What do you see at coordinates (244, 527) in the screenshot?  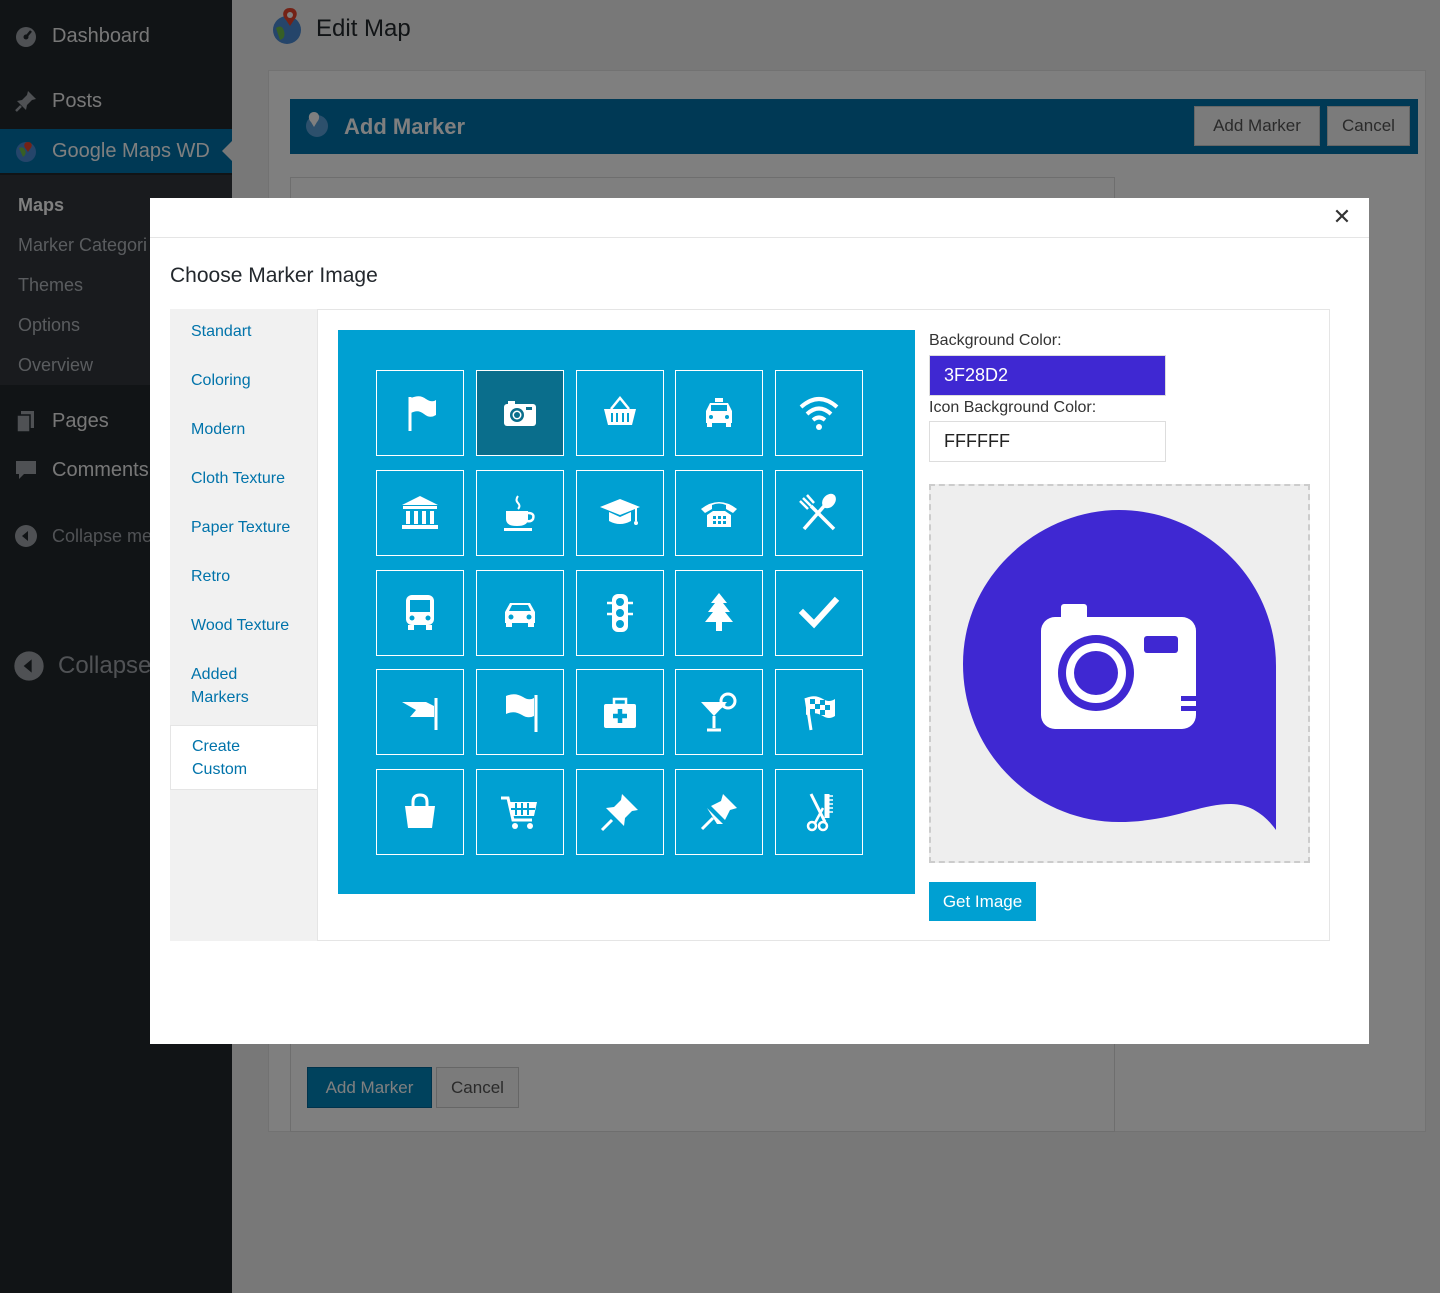 I see `tab-paper-texture: Paper Texture` at bounding box center [244, 527].